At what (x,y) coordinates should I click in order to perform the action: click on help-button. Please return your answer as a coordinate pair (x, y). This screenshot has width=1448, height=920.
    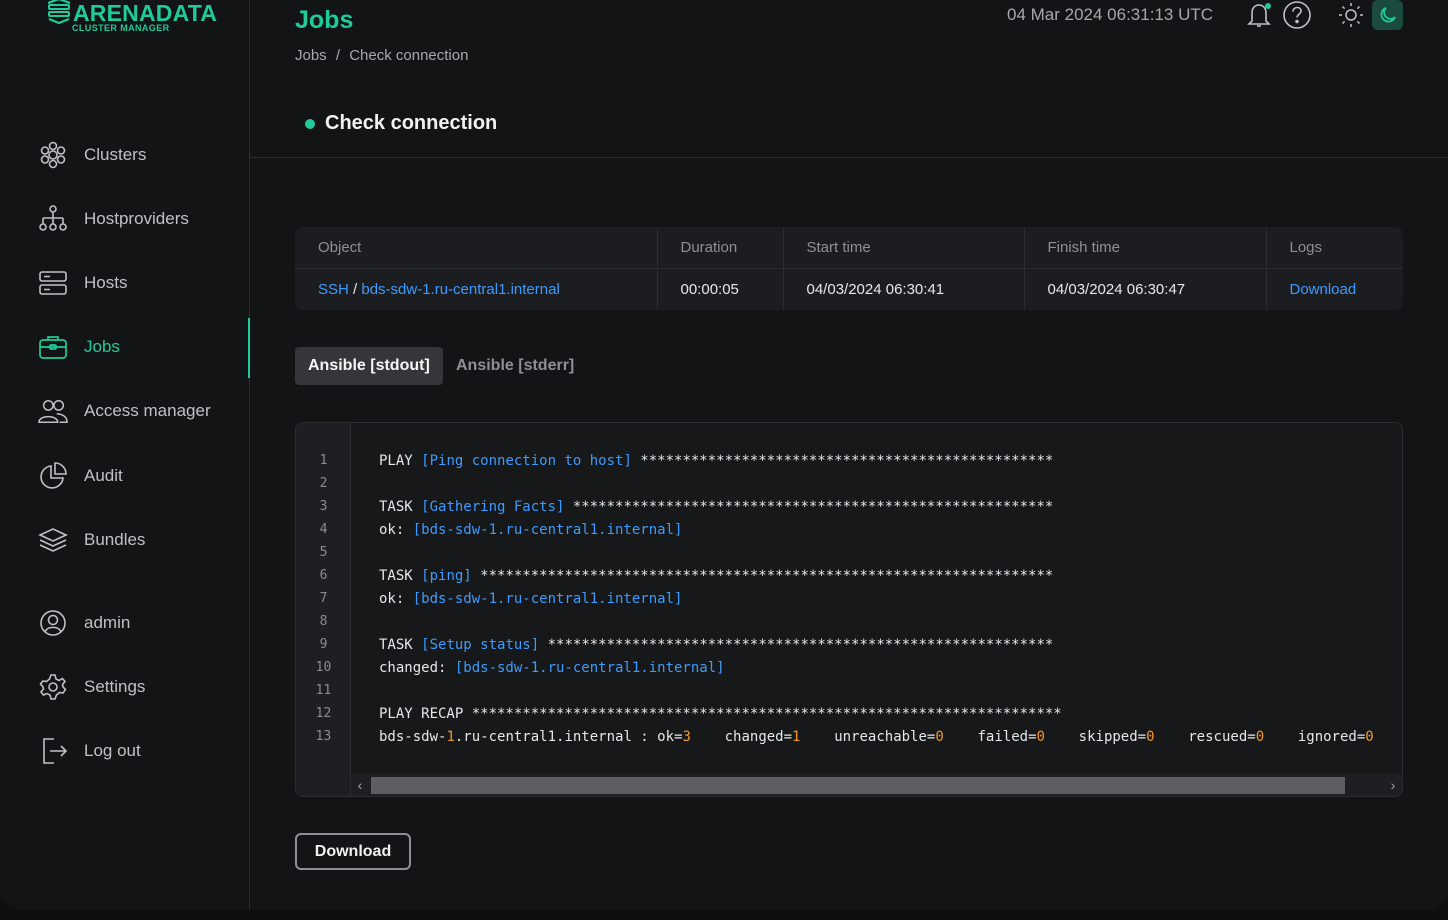
    Looking at the image, I should click on (1297, 15).